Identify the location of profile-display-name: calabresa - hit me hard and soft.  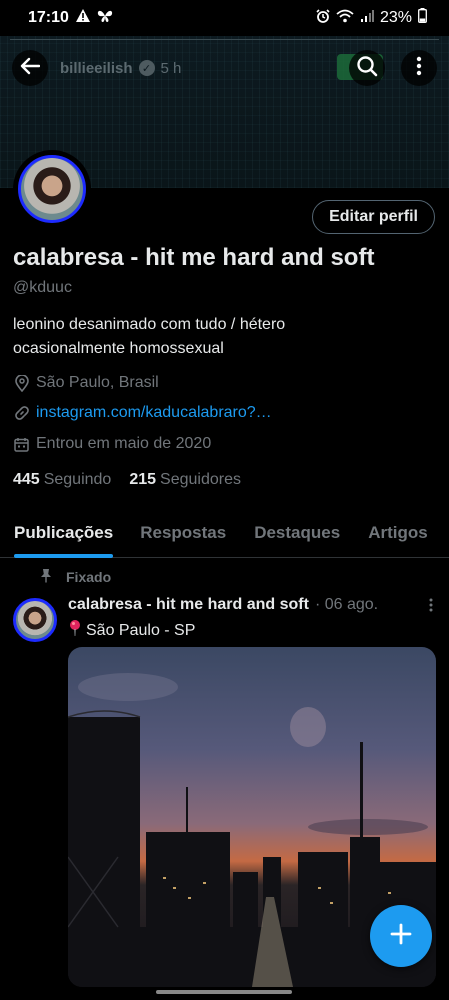
(194, 257).